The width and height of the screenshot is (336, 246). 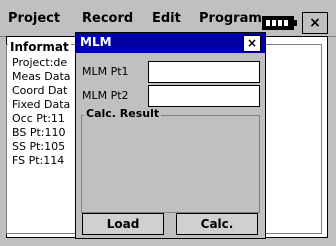 I want to click on pt1-label: MLM Pt1, so click(x=105, y=71).